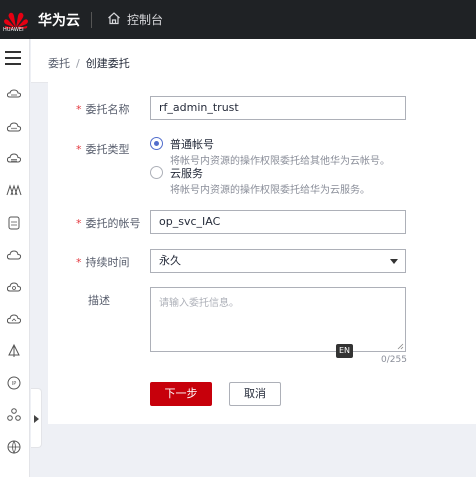 The height and width of the screenshot is (477, 476). I want to click on ip-icon: IP, so click(14, 383).